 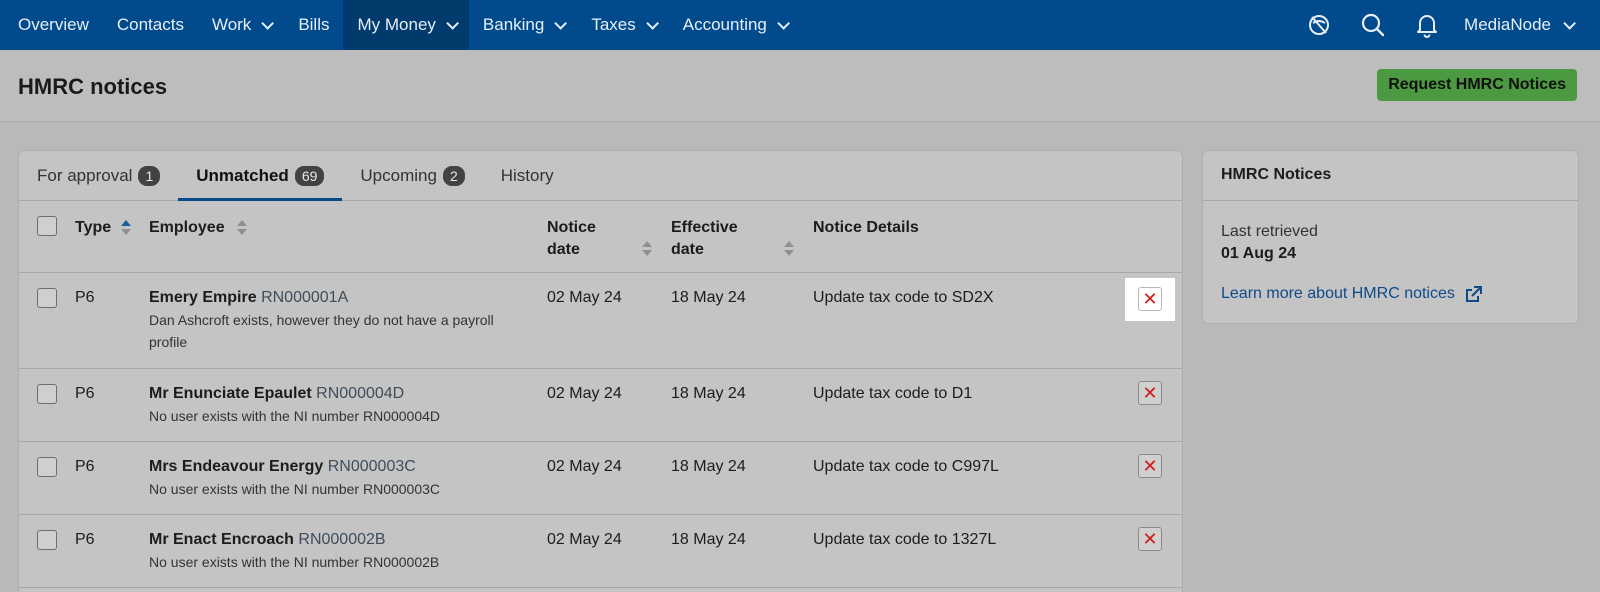 I want to click on tab-unmatched: Unmatched 69, so click(x=260, y=176).